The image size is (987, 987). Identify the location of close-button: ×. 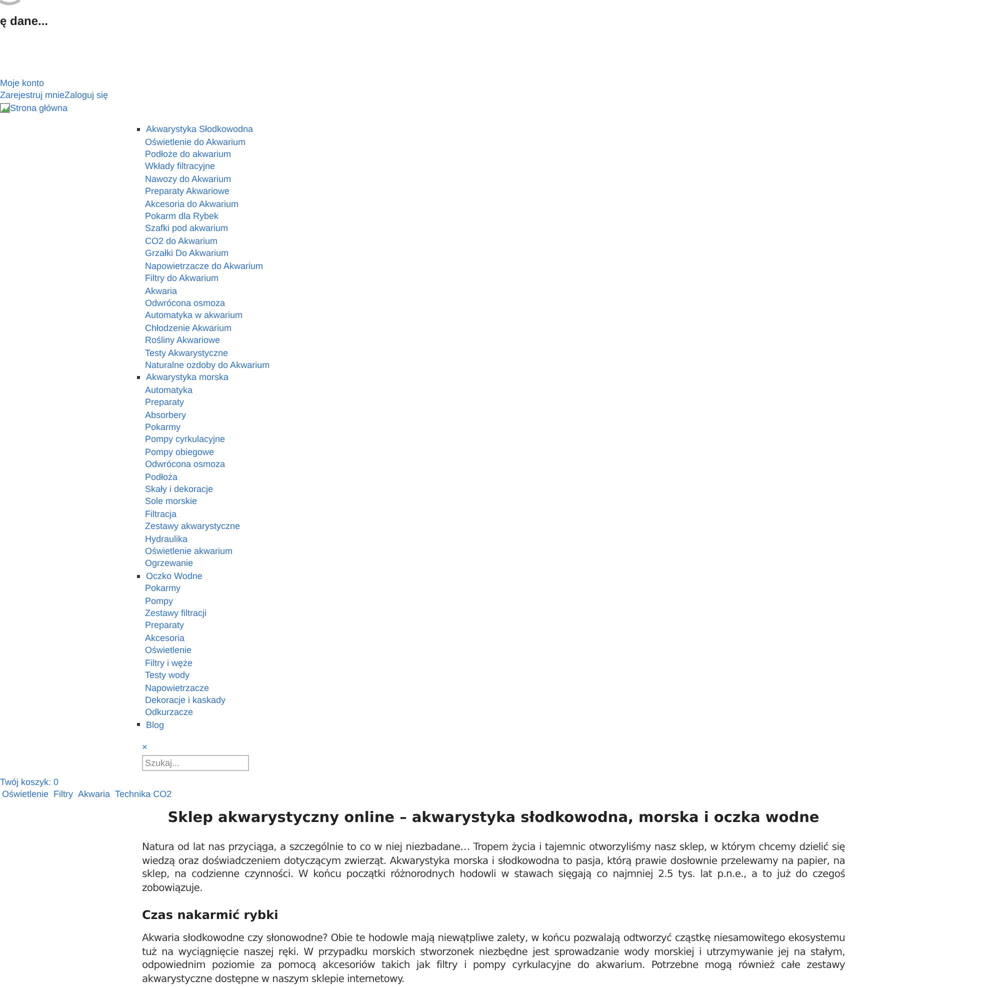
(145, 747).